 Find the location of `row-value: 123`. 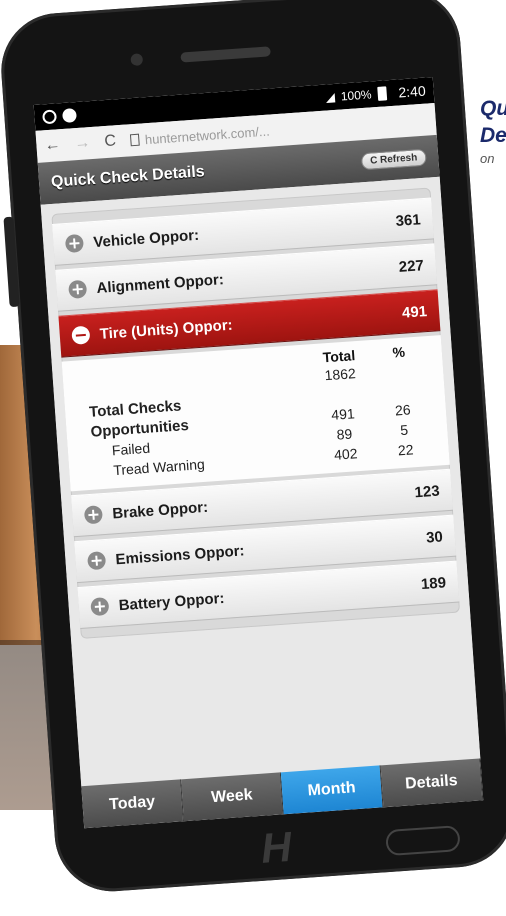

row-value: 123 is located at coordinates (427, 491).